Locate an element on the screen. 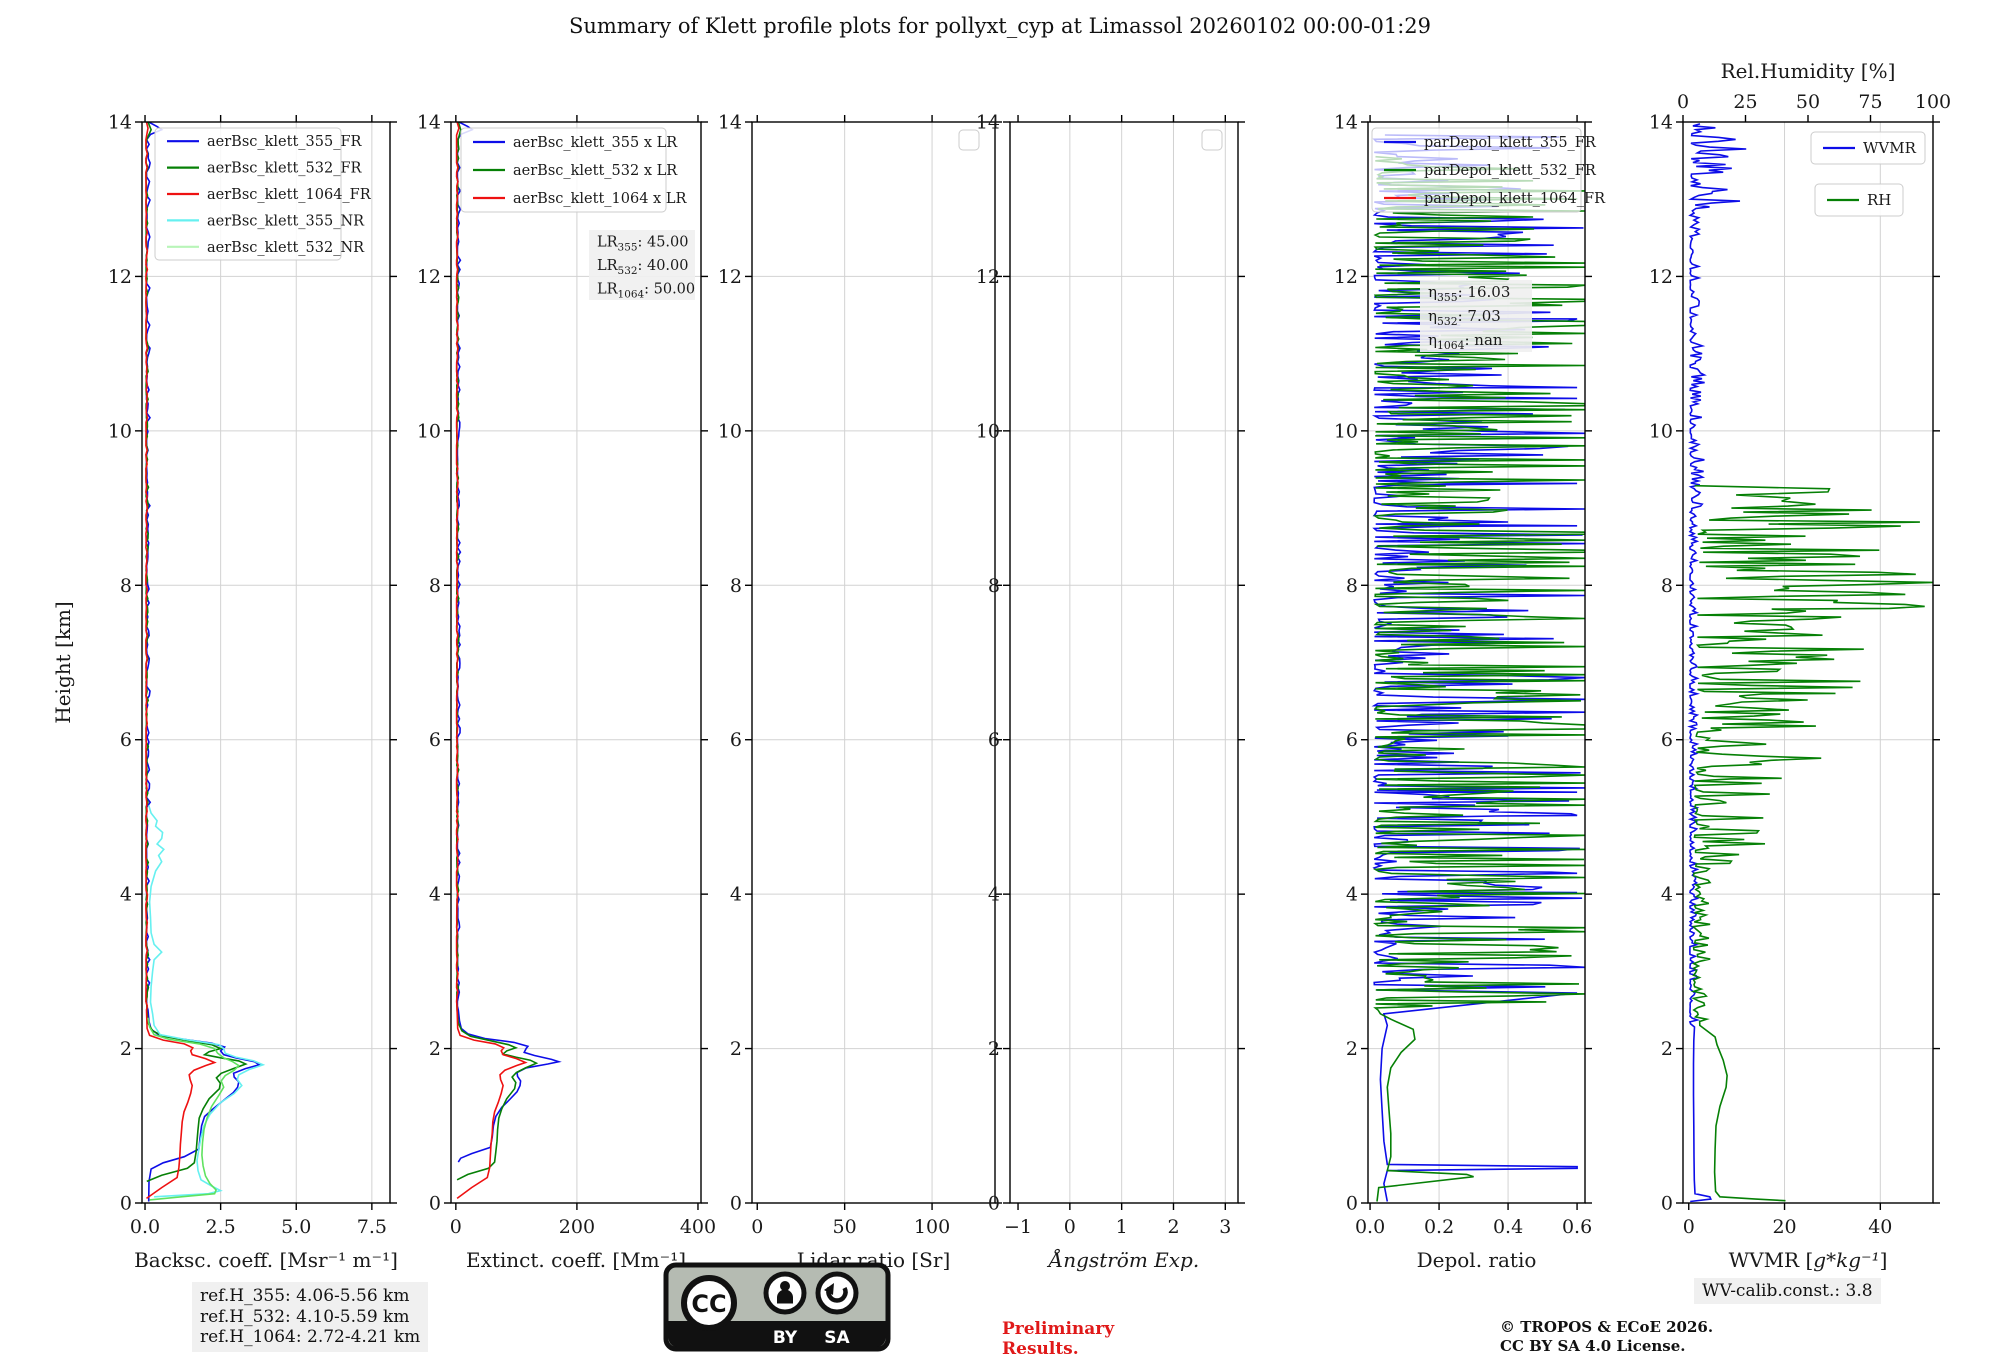 The width and height of the screenshot is (2000, 1360). gridlines-lidar-ratio is located at coordinates (873, 662).